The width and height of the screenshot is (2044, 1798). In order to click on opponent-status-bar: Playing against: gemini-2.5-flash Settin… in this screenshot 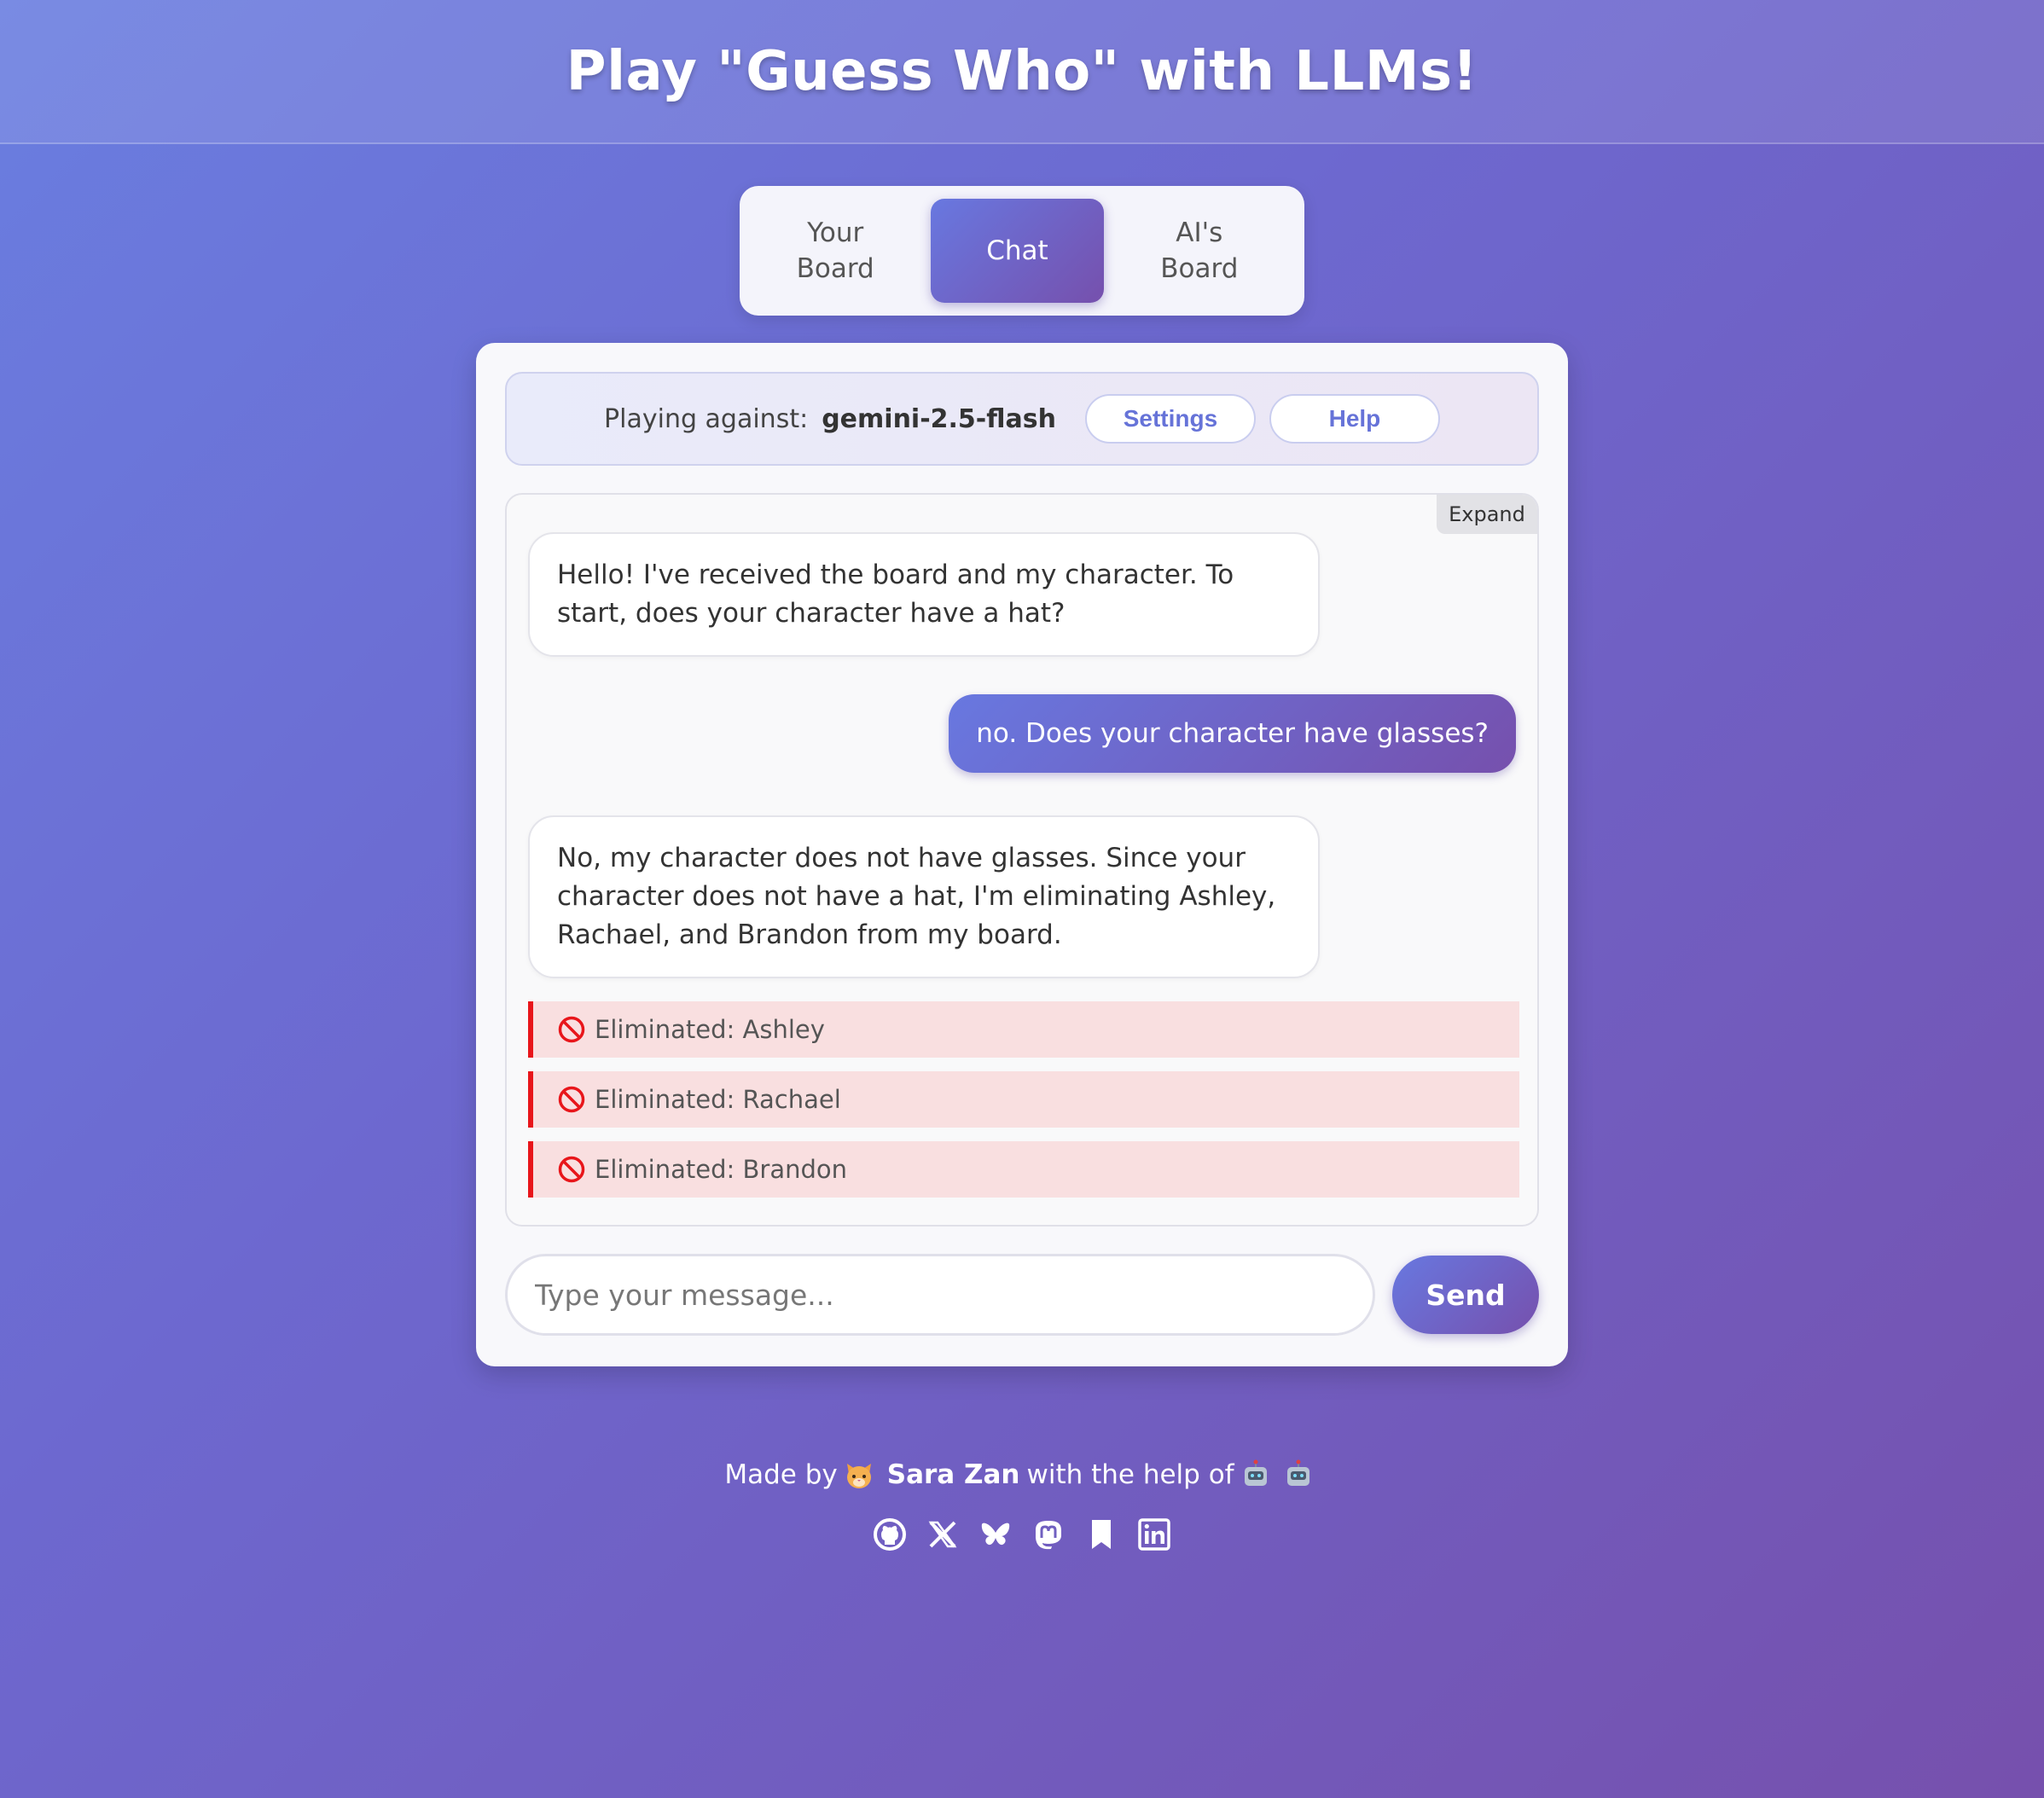, I will do `click(1022, 419)`.